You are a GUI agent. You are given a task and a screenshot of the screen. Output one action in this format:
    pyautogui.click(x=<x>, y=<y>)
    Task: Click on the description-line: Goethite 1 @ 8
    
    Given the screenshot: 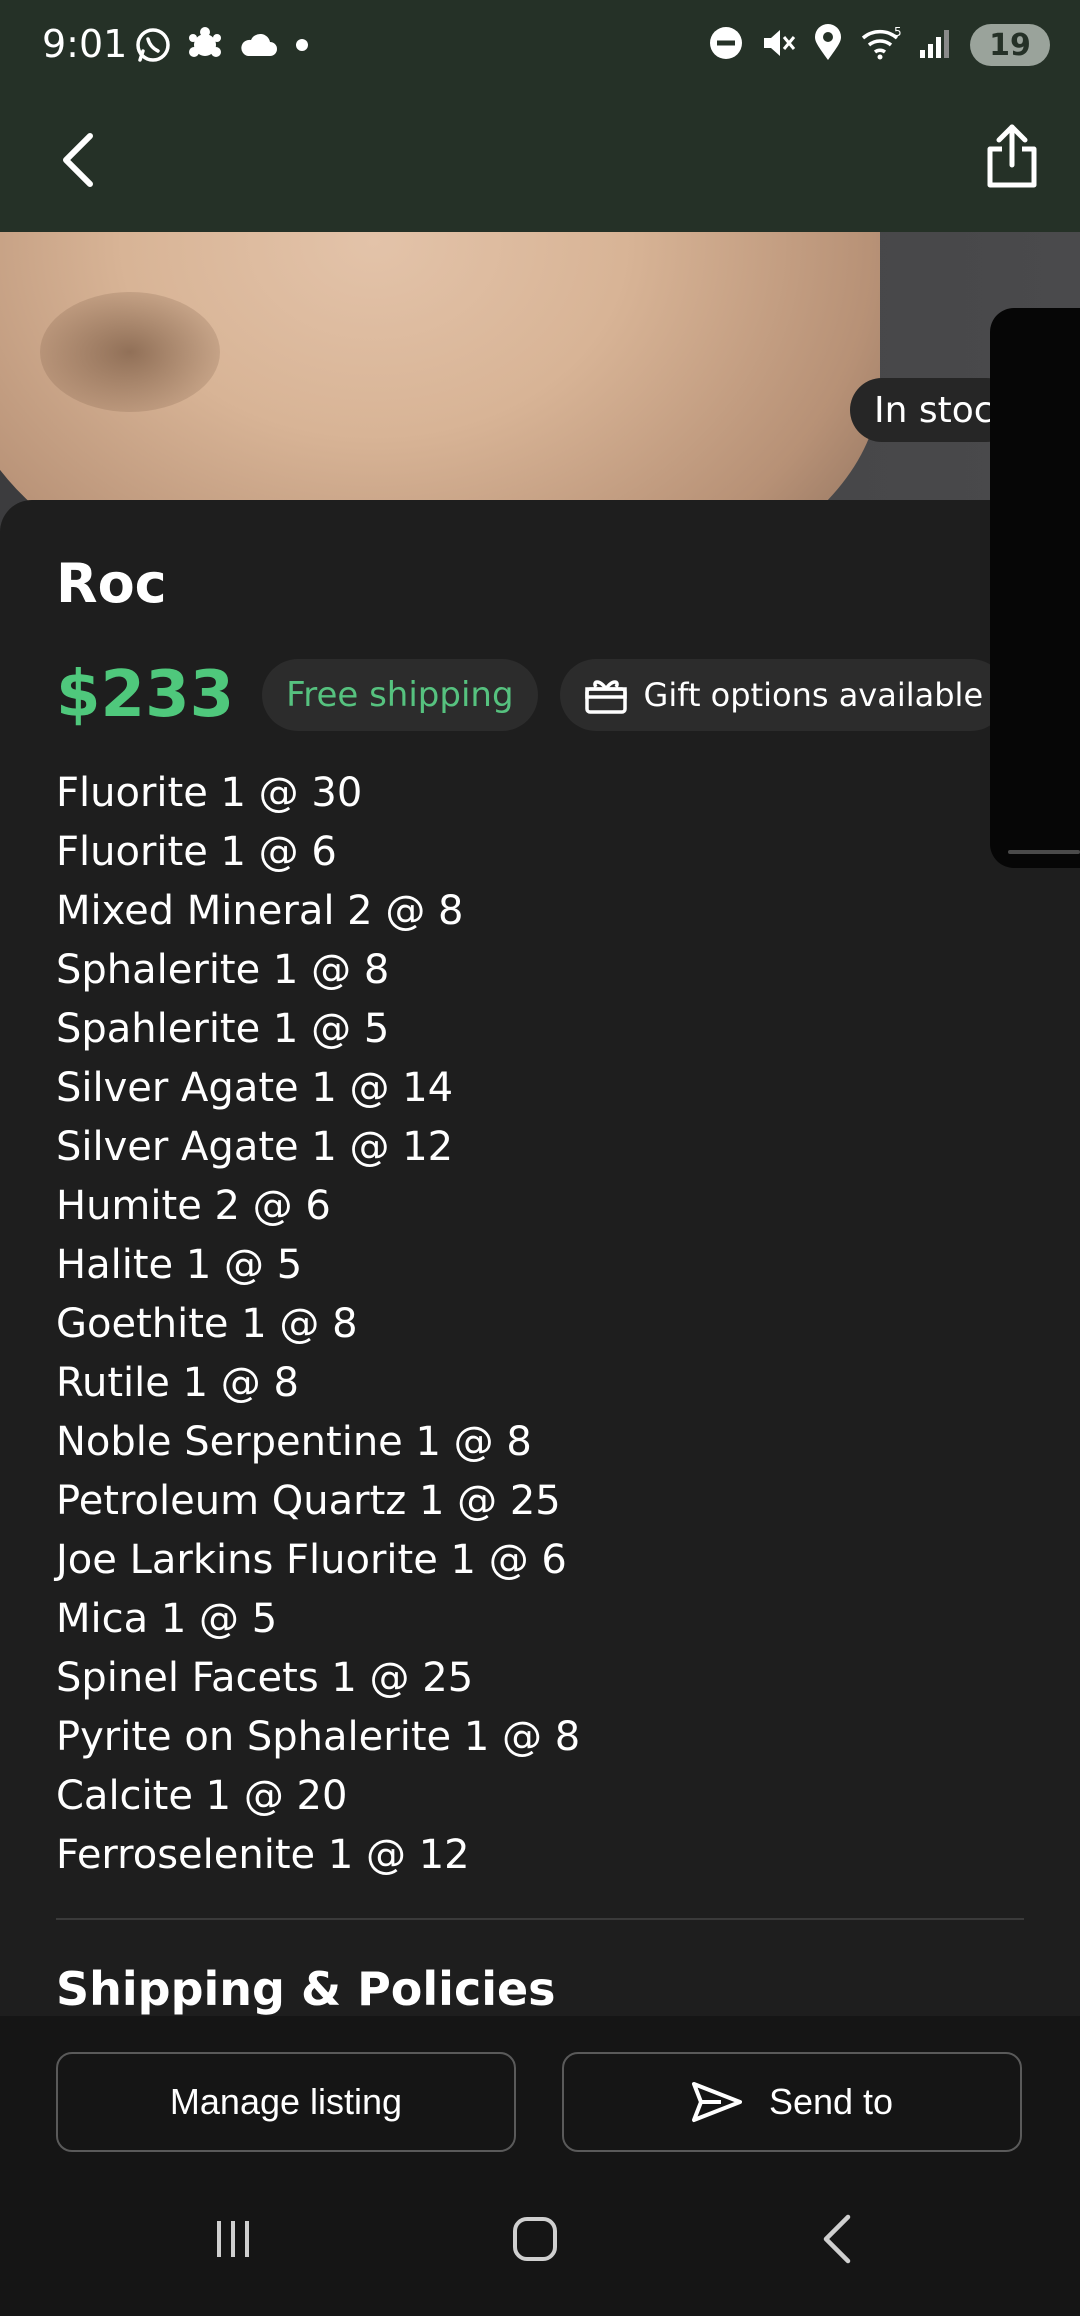 What is the action you would take?
    pyautogui.click(x=207, y=1324)
    